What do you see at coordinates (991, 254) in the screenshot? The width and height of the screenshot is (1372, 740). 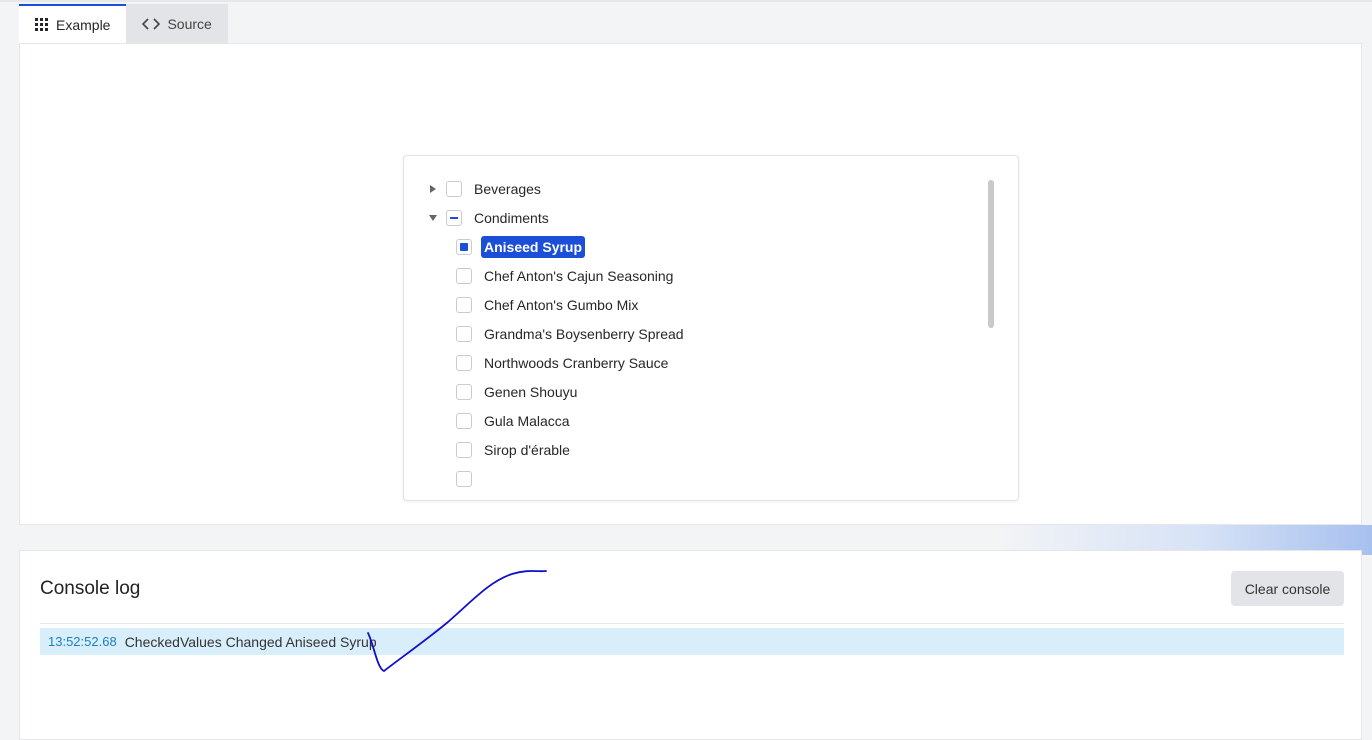 I see `tree-scrollbar` at bounding box center [991, 254].